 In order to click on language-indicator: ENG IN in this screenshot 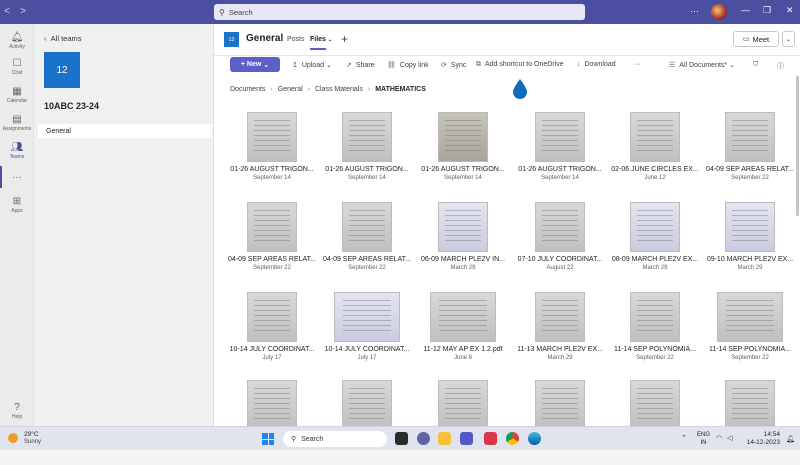, I will do `click(703, 439)`.